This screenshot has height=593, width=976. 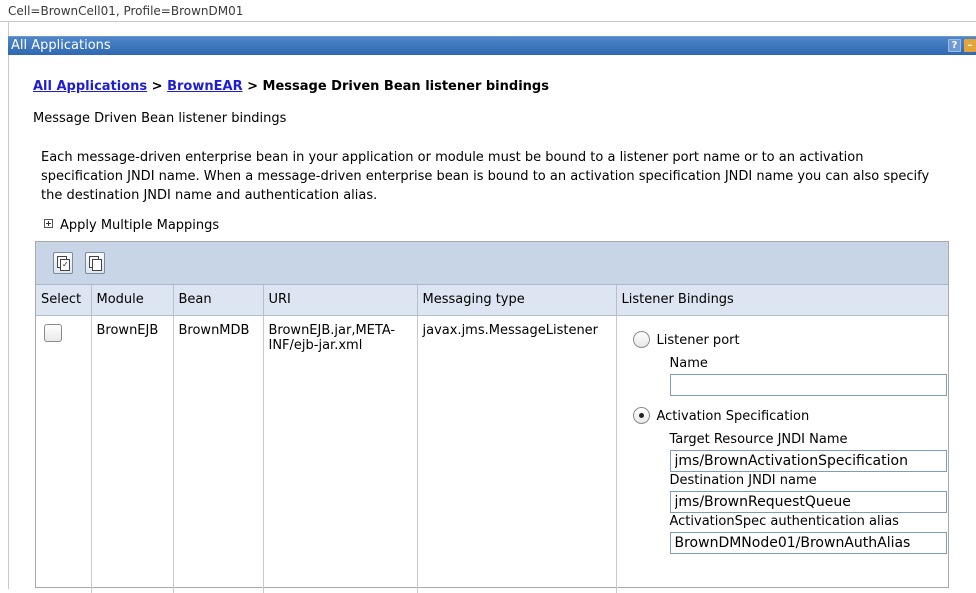 What do you see at coordinates (970, 45) in the screenshot?
I see `minimize-button: –` at bounding box center [970, 45].